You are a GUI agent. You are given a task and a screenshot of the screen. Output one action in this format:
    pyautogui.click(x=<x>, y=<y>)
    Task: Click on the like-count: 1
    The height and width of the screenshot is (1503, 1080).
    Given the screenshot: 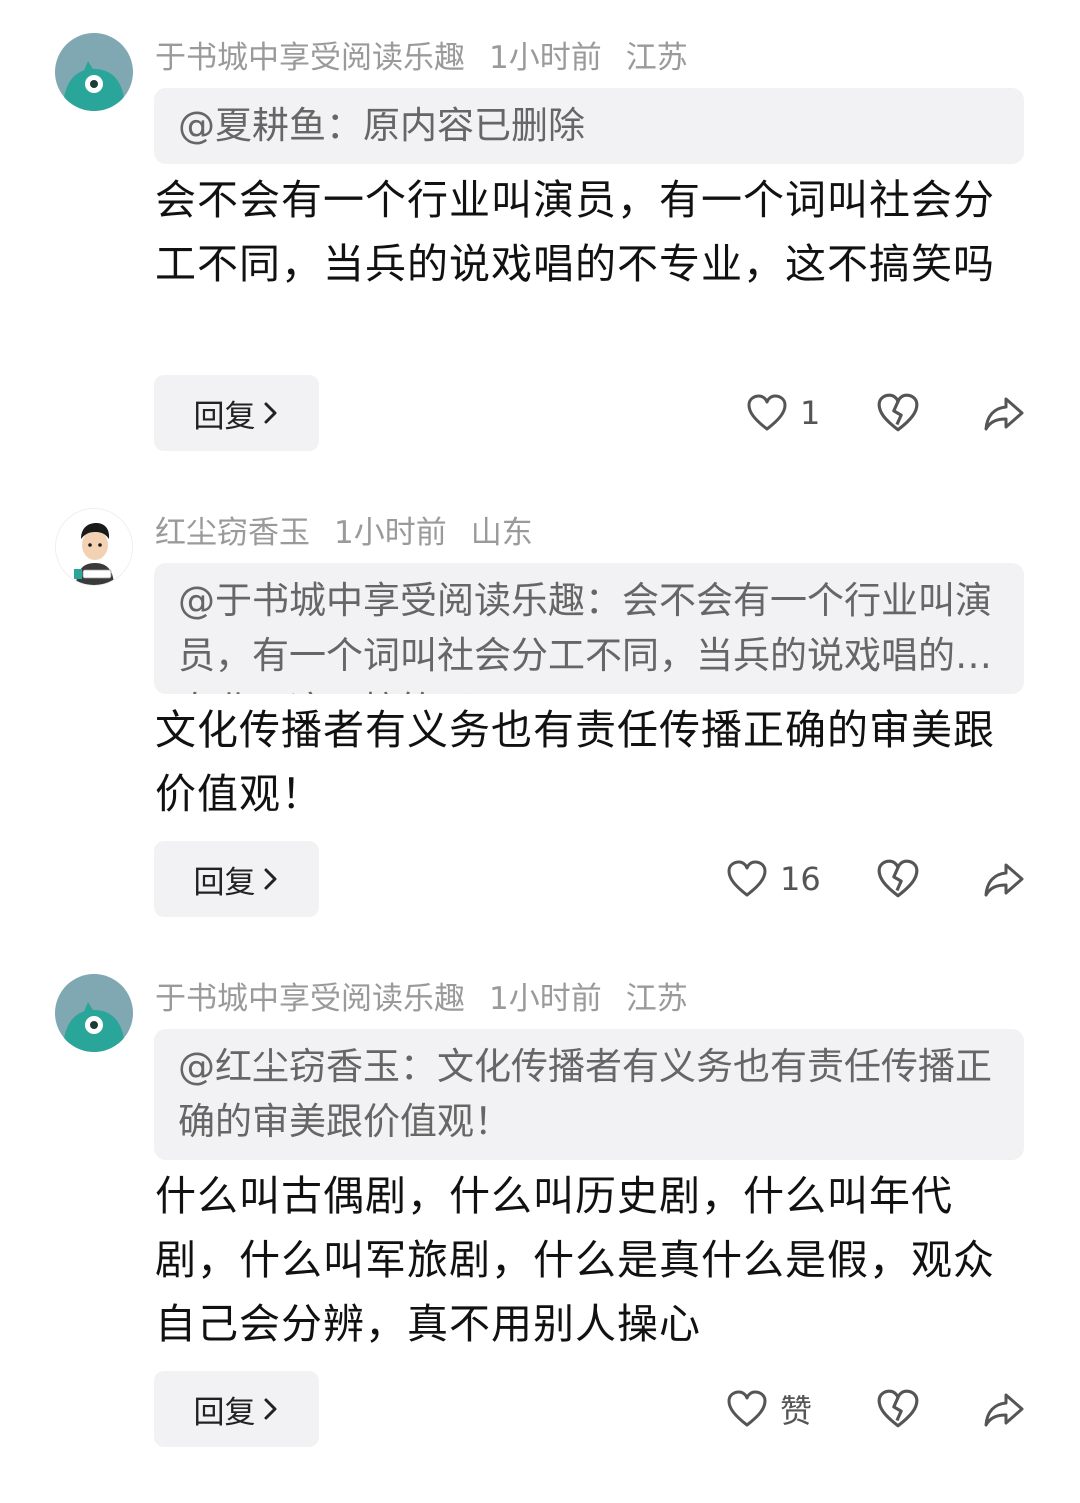 What is the action you would take?
    pyautogui.click(x=810, y=413)
    